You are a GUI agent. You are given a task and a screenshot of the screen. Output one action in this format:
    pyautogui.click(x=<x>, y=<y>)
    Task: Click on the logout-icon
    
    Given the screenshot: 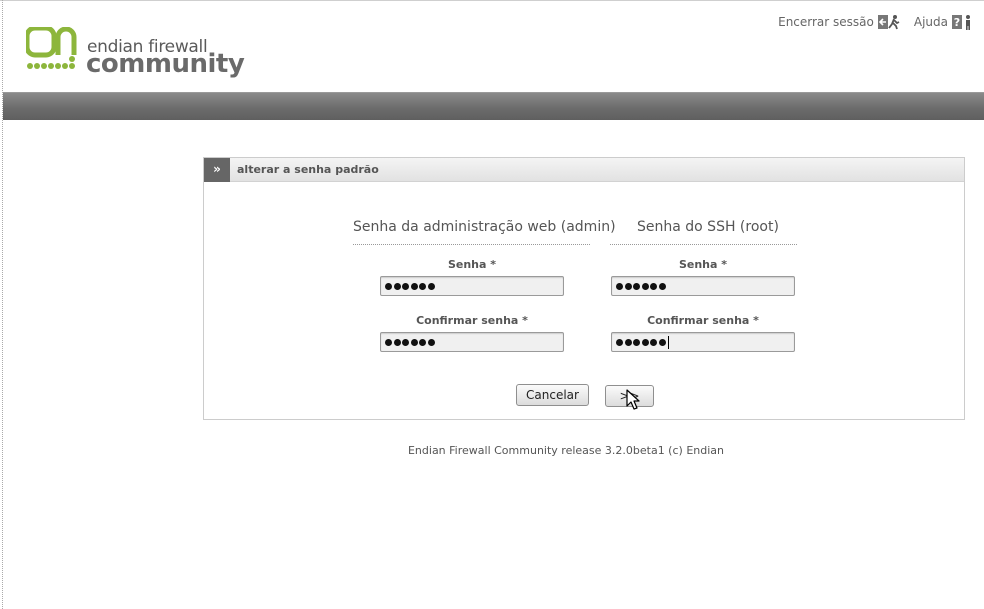 What is the action you would take?
    pyautogui.click(x=888, y=22)
    